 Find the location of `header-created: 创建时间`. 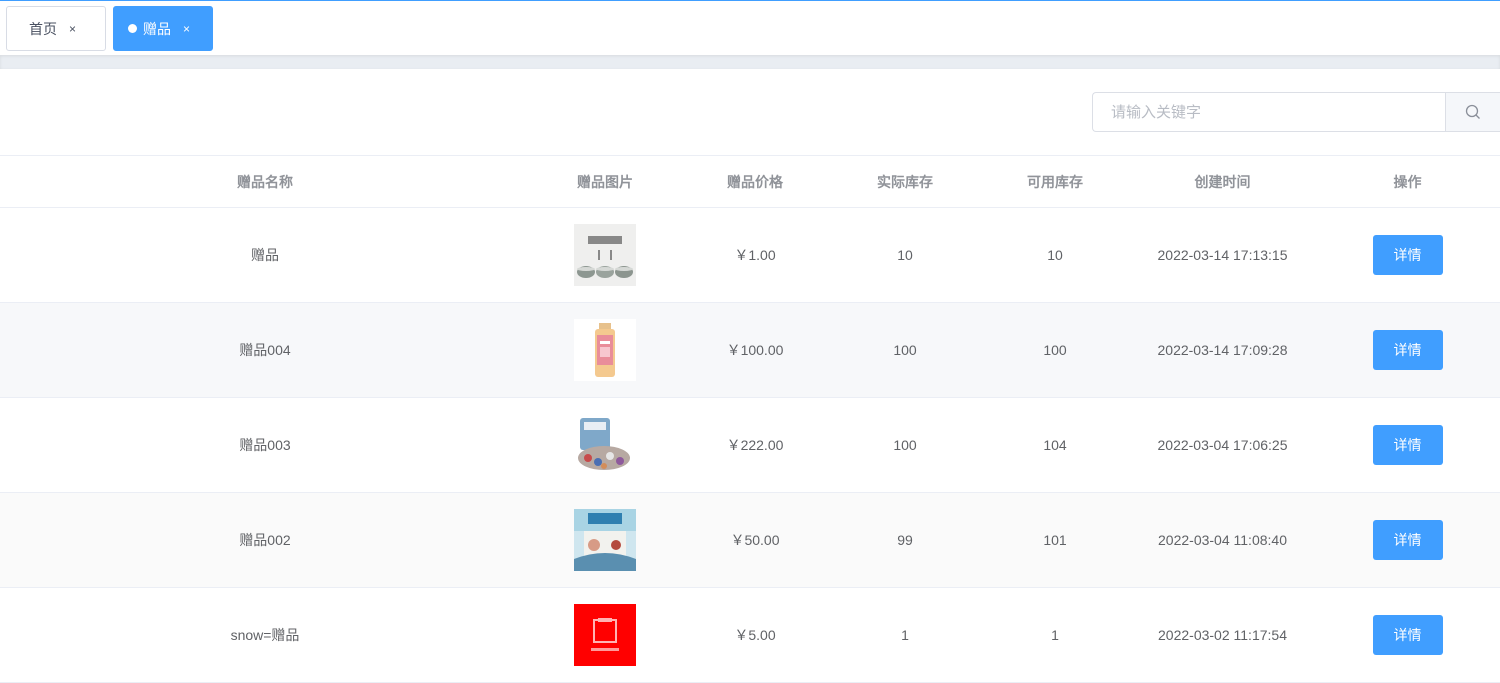

header-created: 创建时间 is located at coordinates (1222, 181).